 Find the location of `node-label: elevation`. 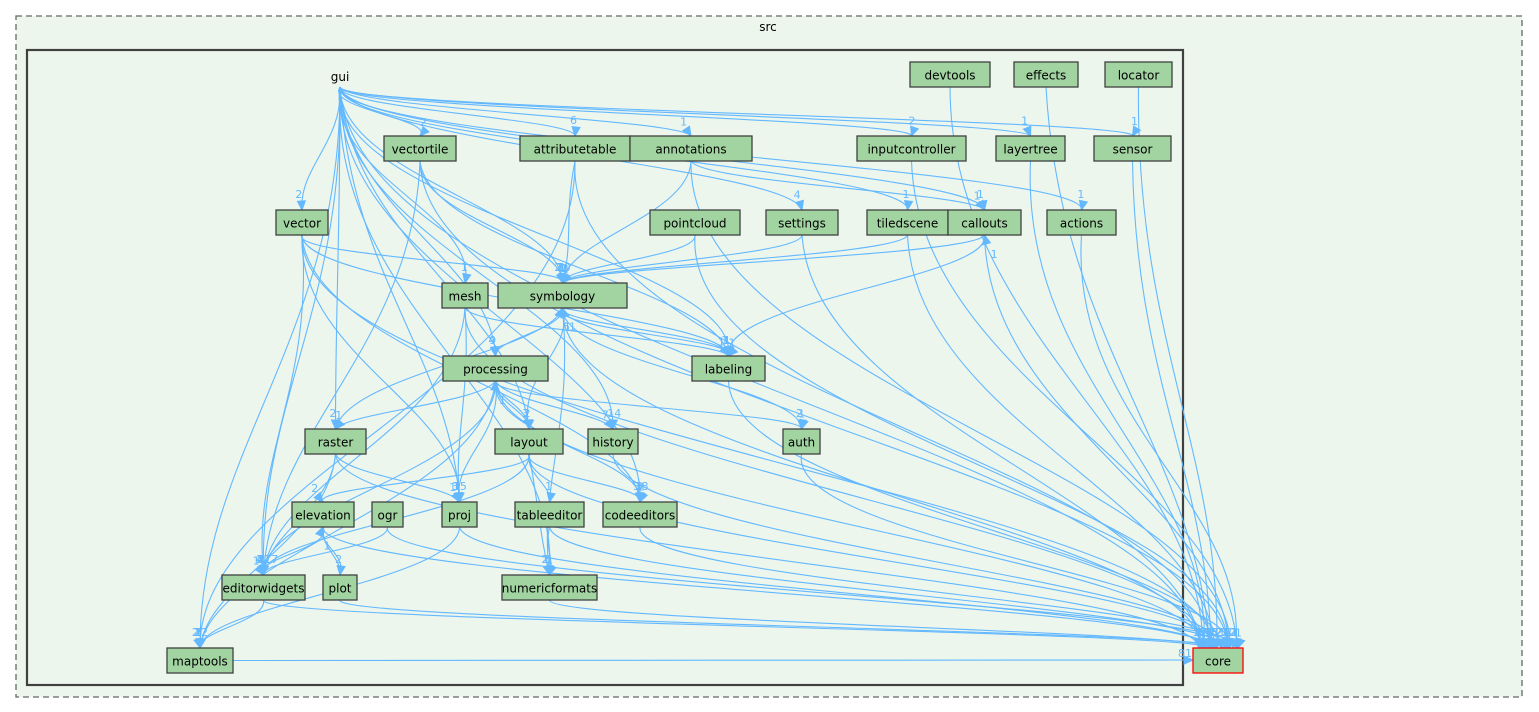

node-label: elevation is located at coordinates (323, 516).